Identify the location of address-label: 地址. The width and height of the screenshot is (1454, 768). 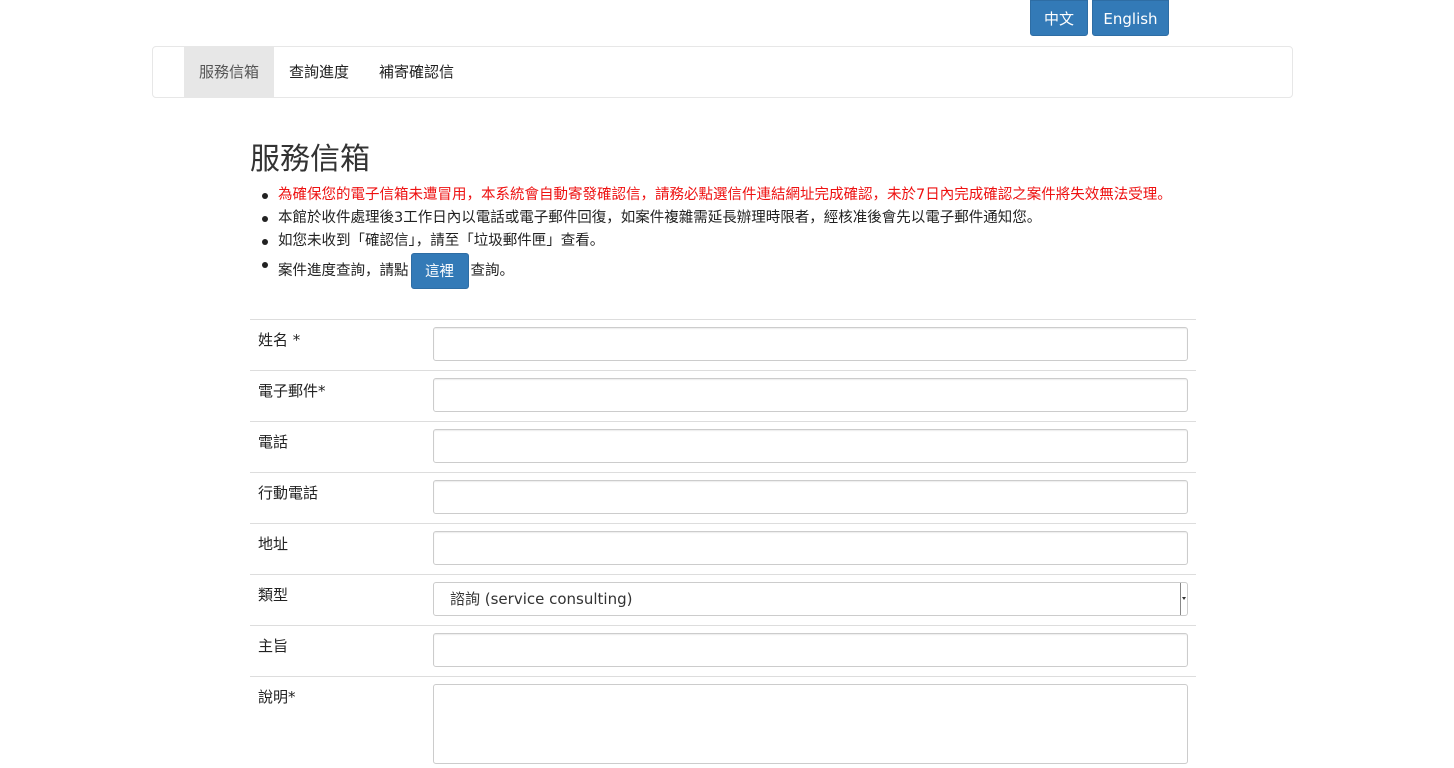
(273, 544).